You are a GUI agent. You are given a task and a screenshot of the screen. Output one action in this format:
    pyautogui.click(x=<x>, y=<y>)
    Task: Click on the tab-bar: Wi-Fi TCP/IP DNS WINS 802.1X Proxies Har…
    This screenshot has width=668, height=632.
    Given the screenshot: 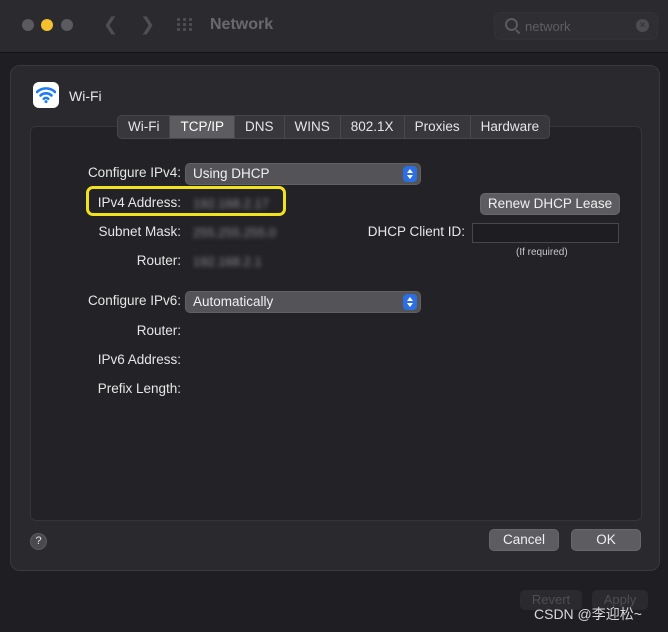 What is the action you would take?
    pyautogui.click(x=334, y=127)
    